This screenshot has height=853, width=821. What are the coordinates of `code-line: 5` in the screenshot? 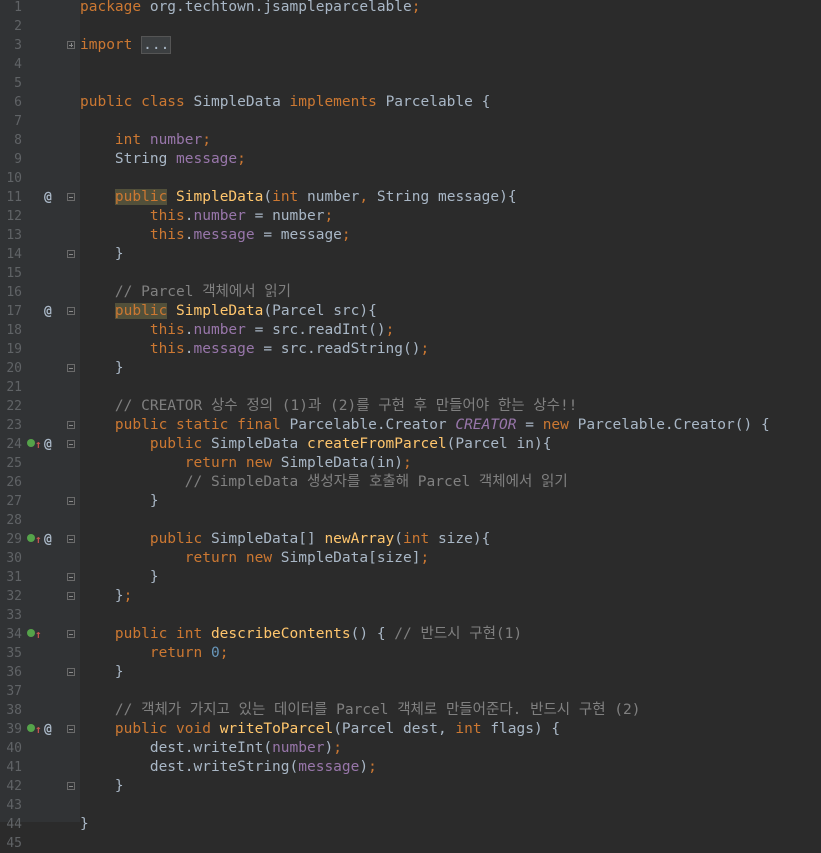 It's located at (410, 83).